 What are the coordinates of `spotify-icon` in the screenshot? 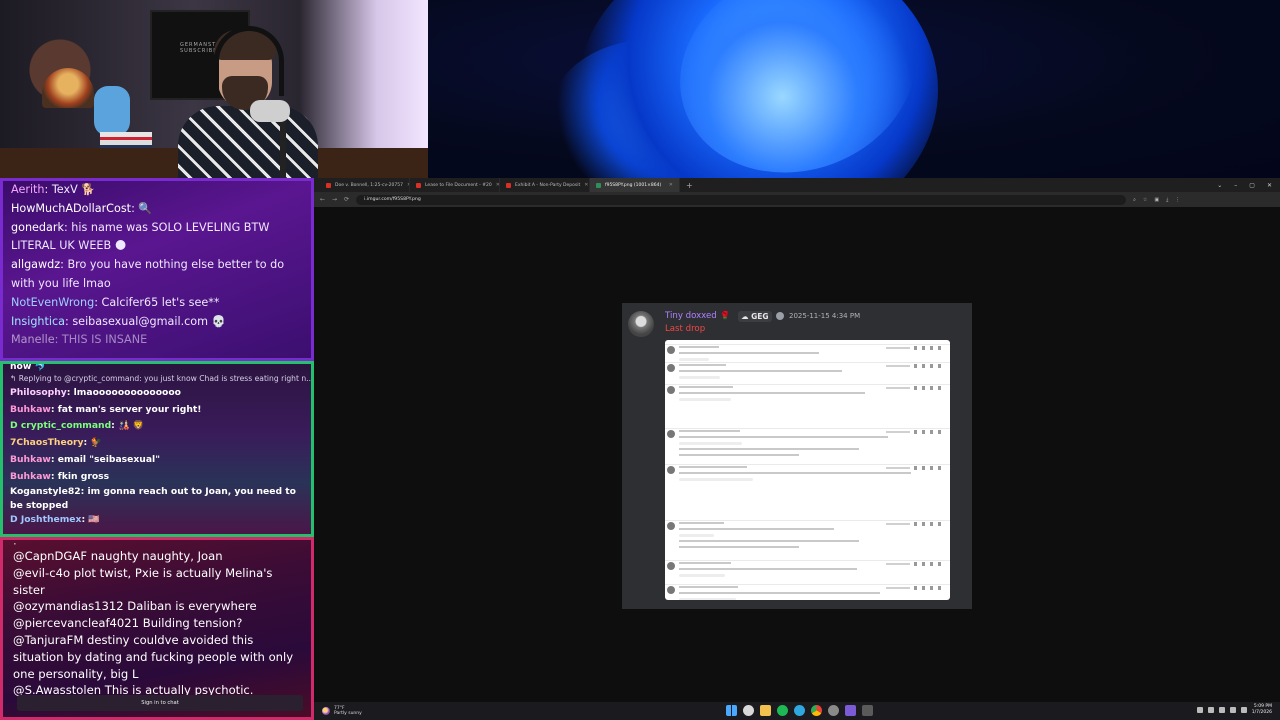 It's located at (782, 710).